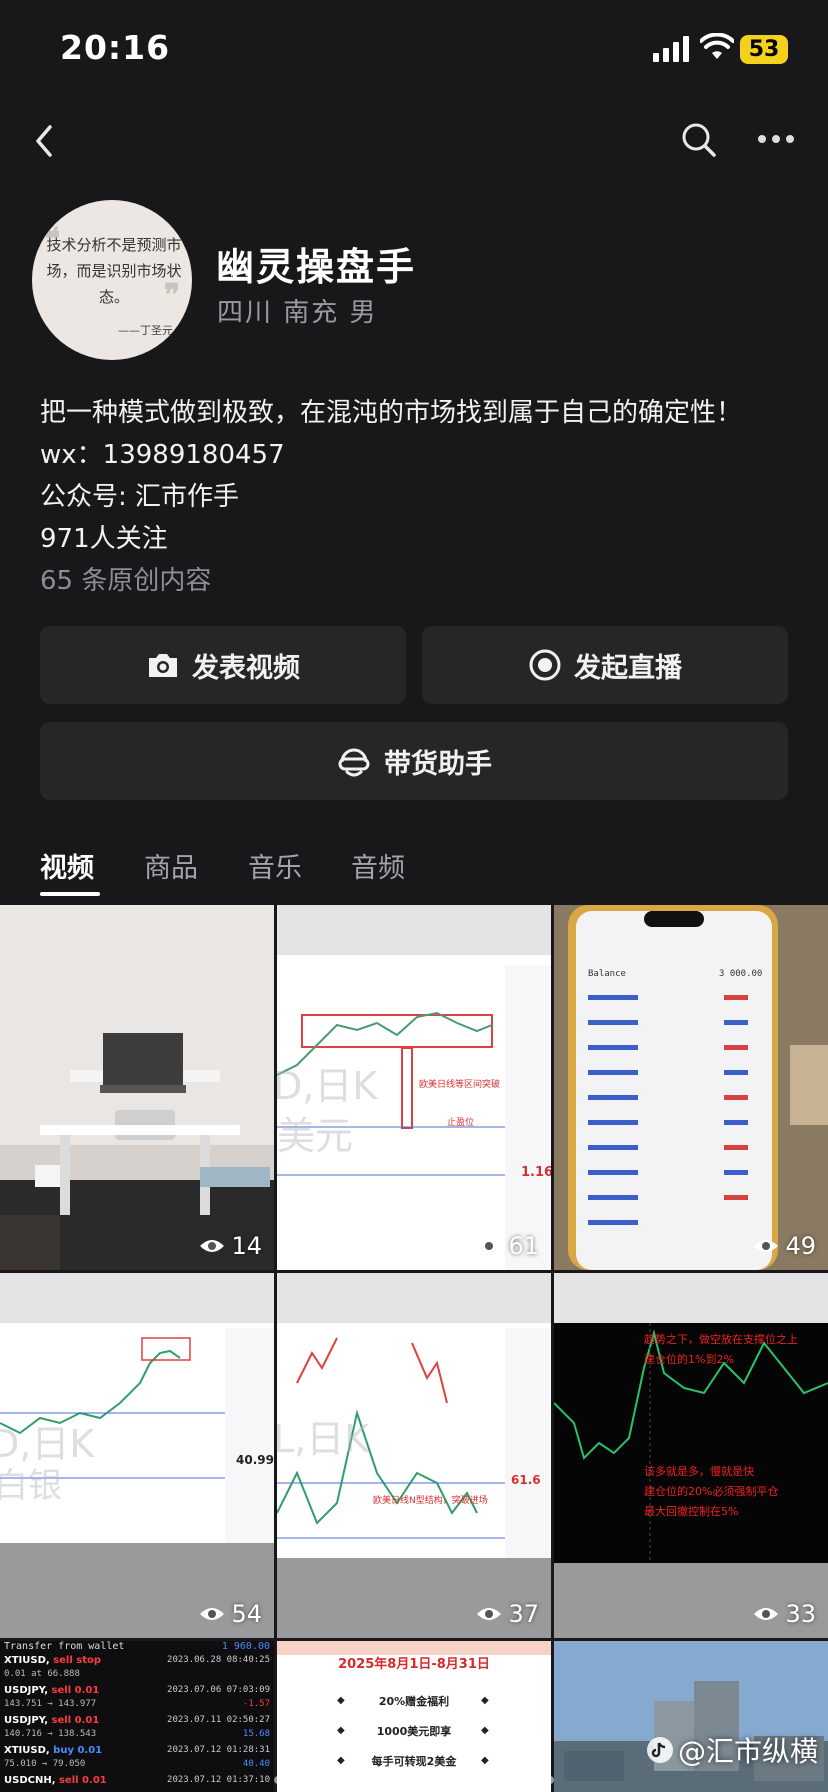 This screenshot has width=828, height=1792. I want to click on price-label: 1.160, so click(536, 1172).